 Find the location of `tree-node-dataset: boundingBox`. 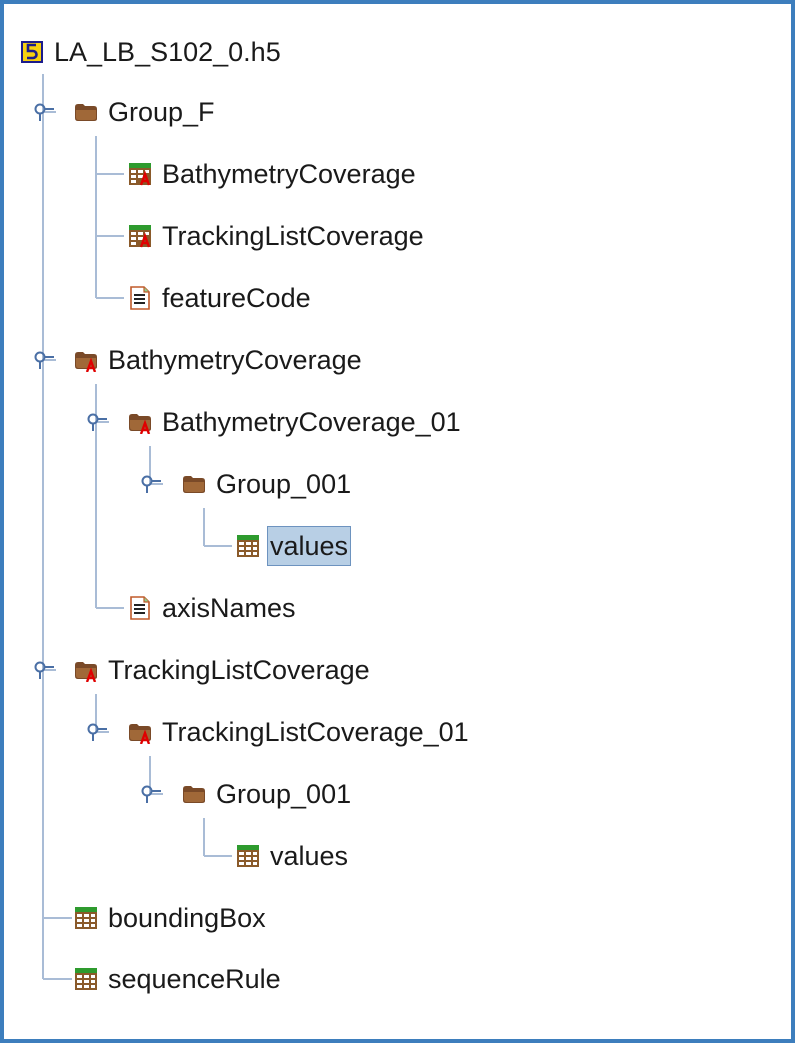

tree-node-dataset: boundingBox is located at coordinates (171, 918).